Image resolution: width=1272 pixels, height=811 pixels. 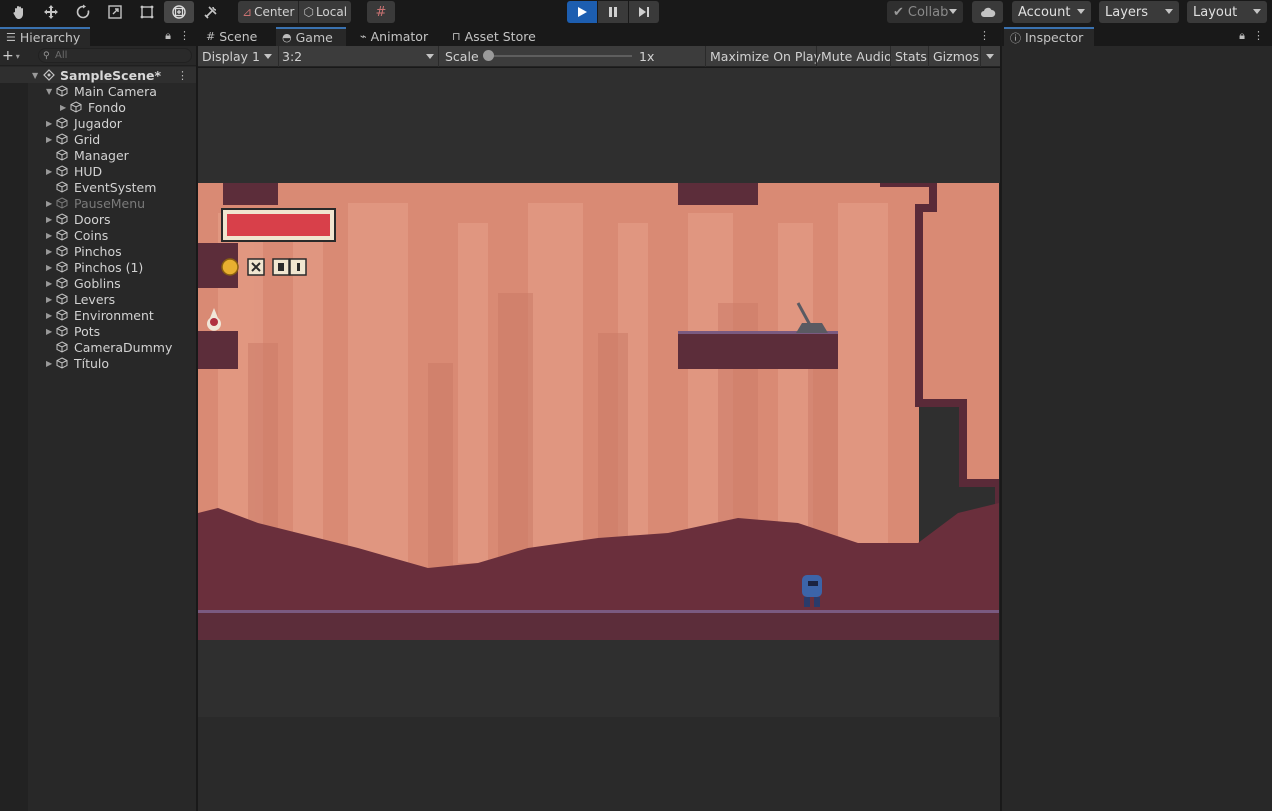 What do you see at coordinates (51, 12) in the screenshot?
I see `move-tool-button` at bounding box center [51, 12].